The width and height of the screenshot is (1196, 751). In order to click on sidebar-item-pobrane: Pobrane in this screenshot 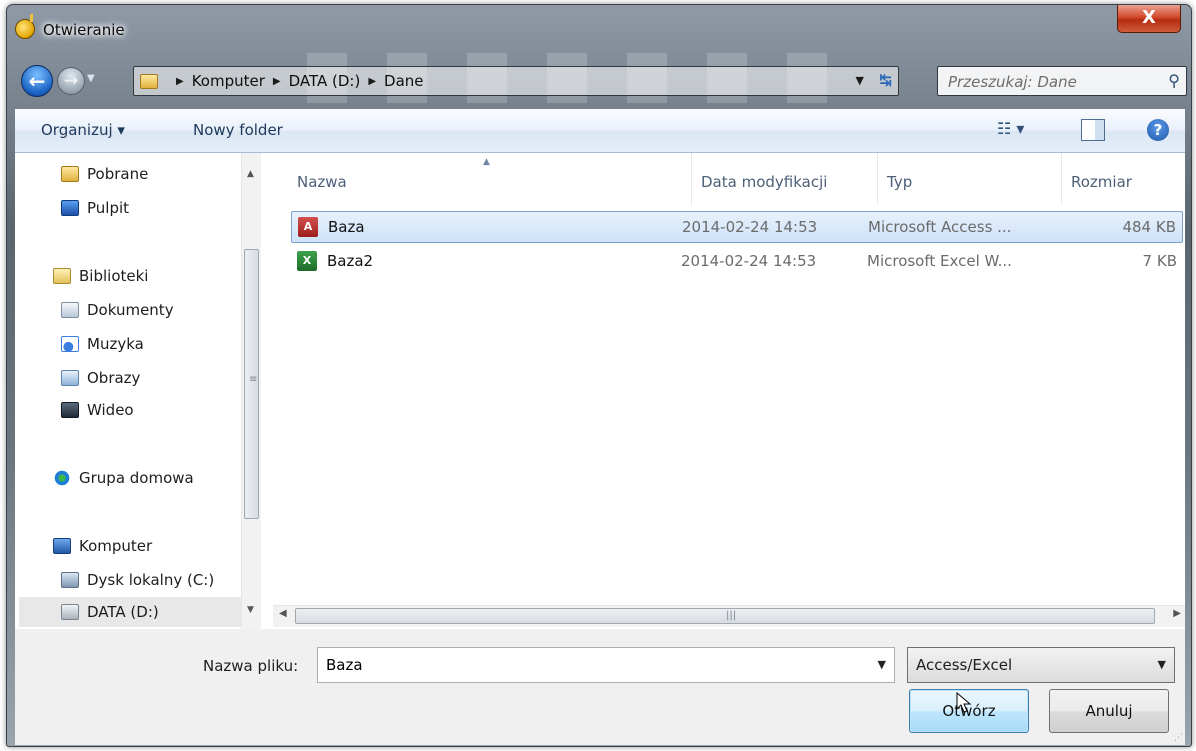, I will do `click(104, 174)`.